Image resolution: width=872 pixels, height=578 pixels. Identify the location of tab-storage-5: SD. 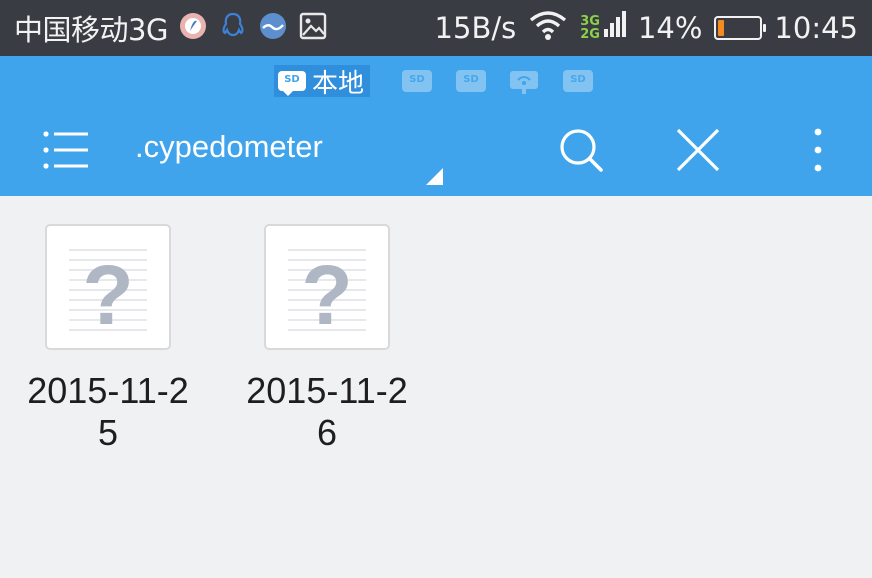
(578, 81).